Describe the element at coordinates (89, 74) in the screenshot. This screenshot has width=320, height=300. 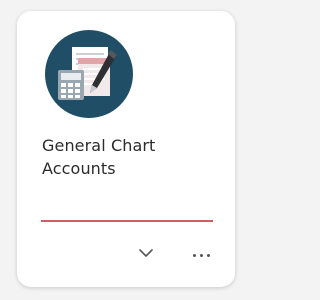
I see `calculator-document-pen-icon` at that location.